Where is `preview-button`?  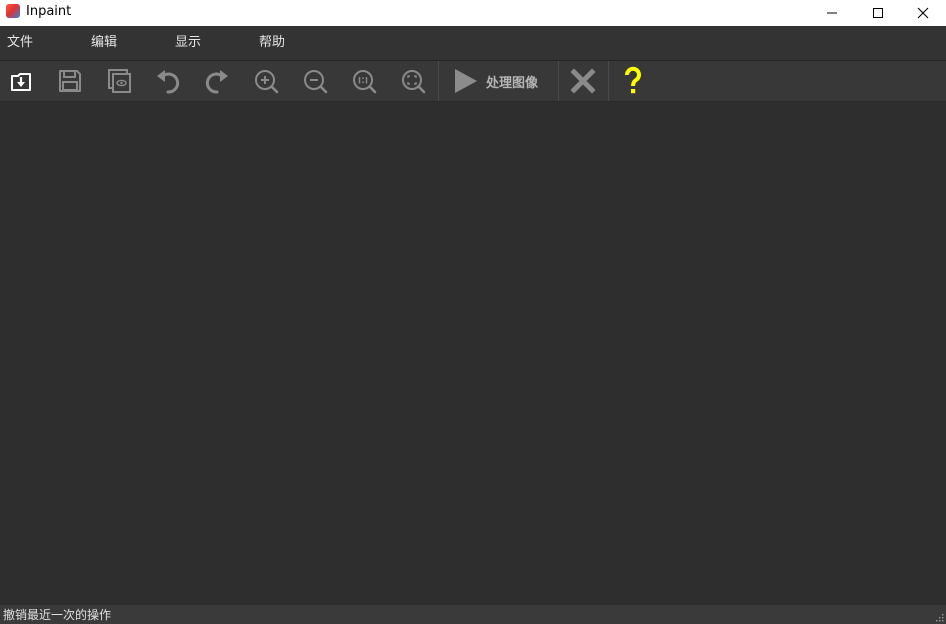 preview-button is located at coordinates (119, 81).